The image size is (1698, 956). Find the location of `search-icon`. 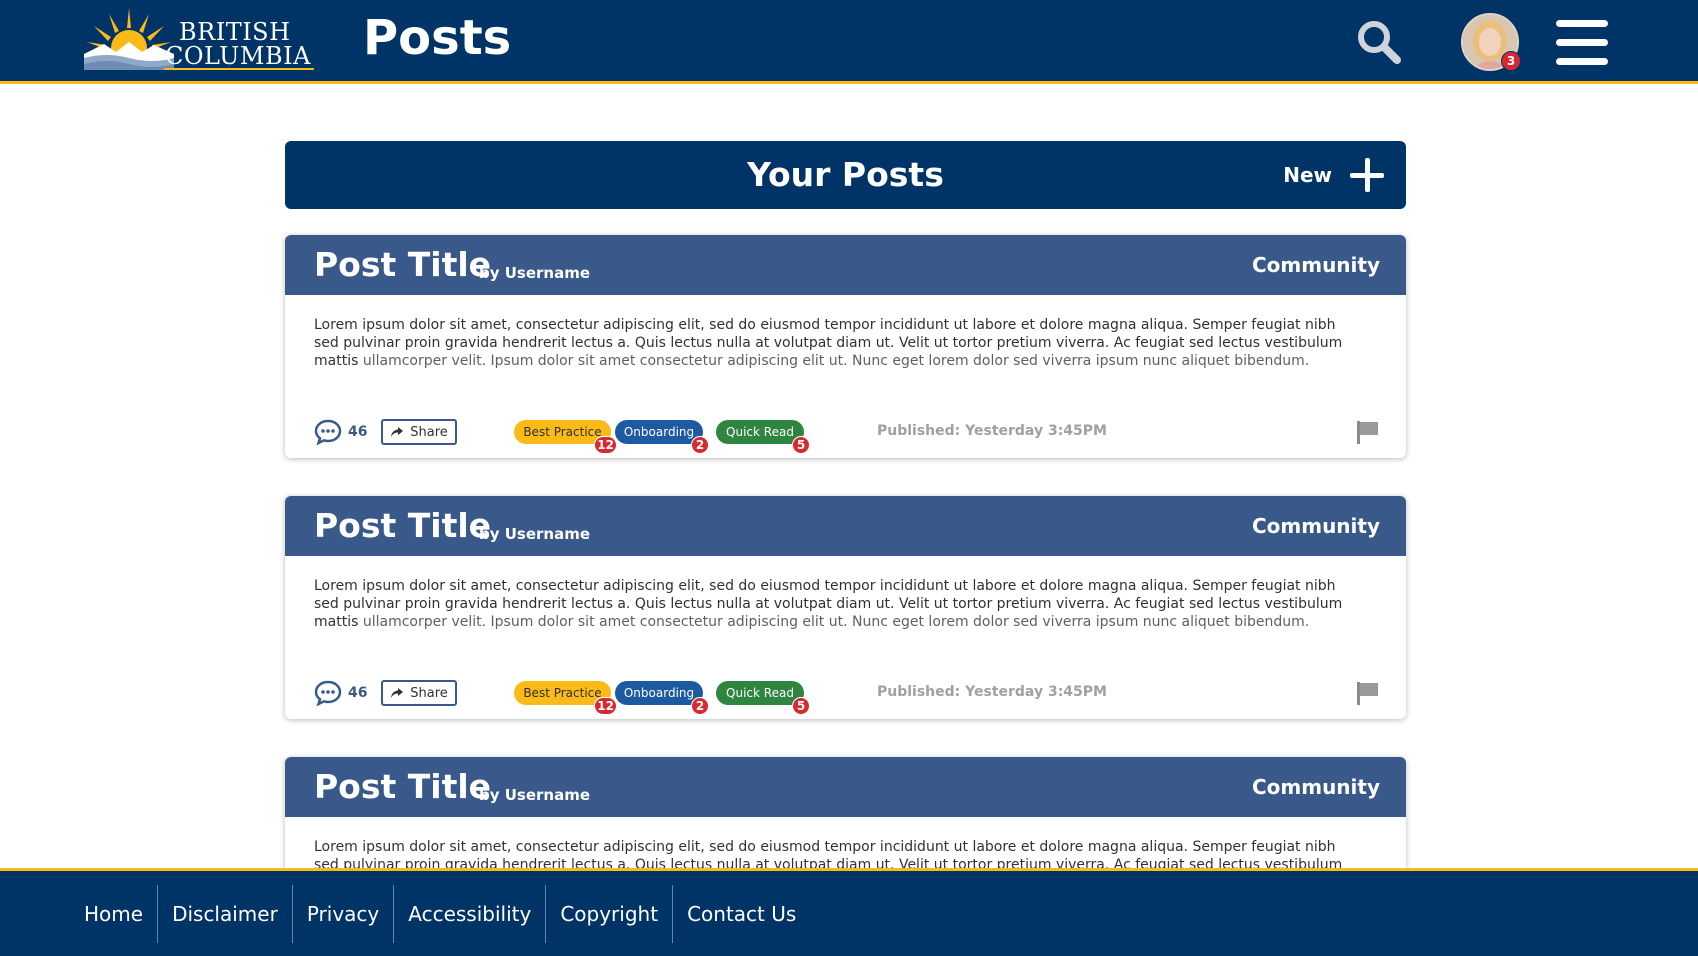

search-icon is located at coordinates (1379, 42).